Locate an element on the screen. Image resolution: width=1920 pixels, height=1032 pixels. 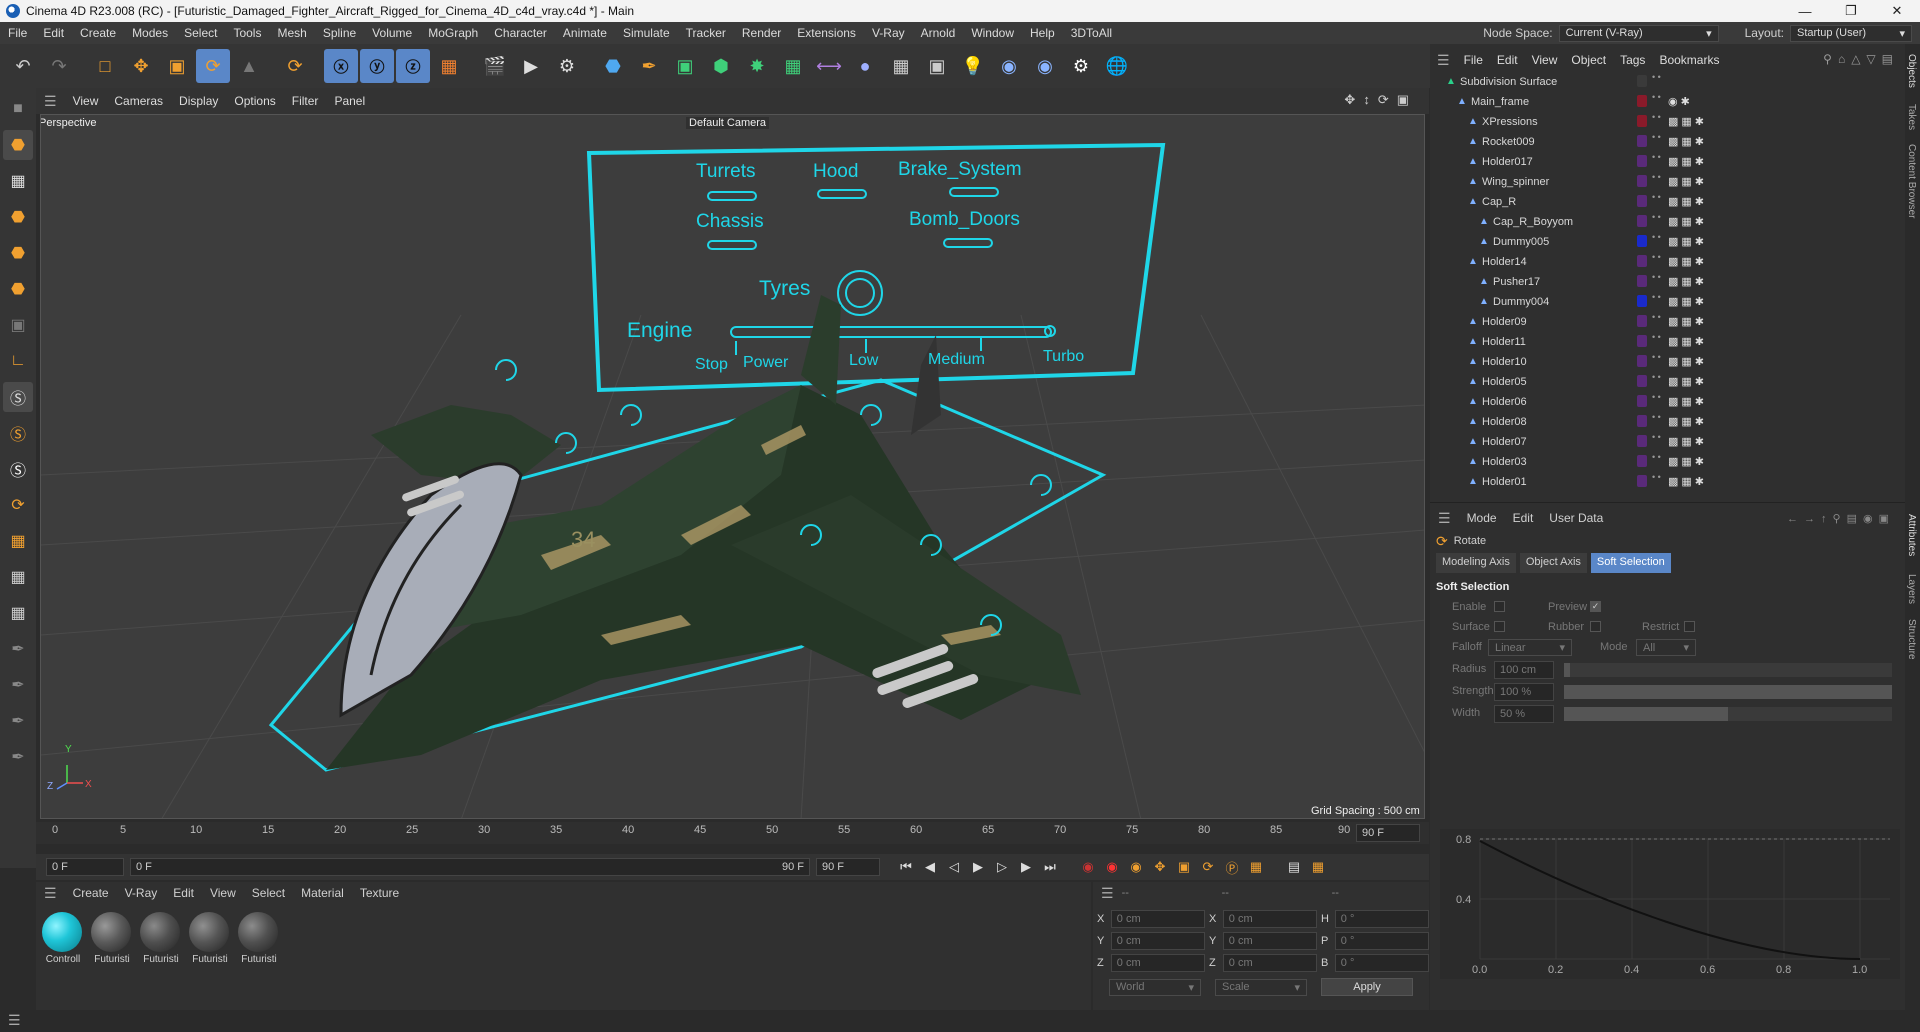
chassis-slider is located at coordinates (732, 245).